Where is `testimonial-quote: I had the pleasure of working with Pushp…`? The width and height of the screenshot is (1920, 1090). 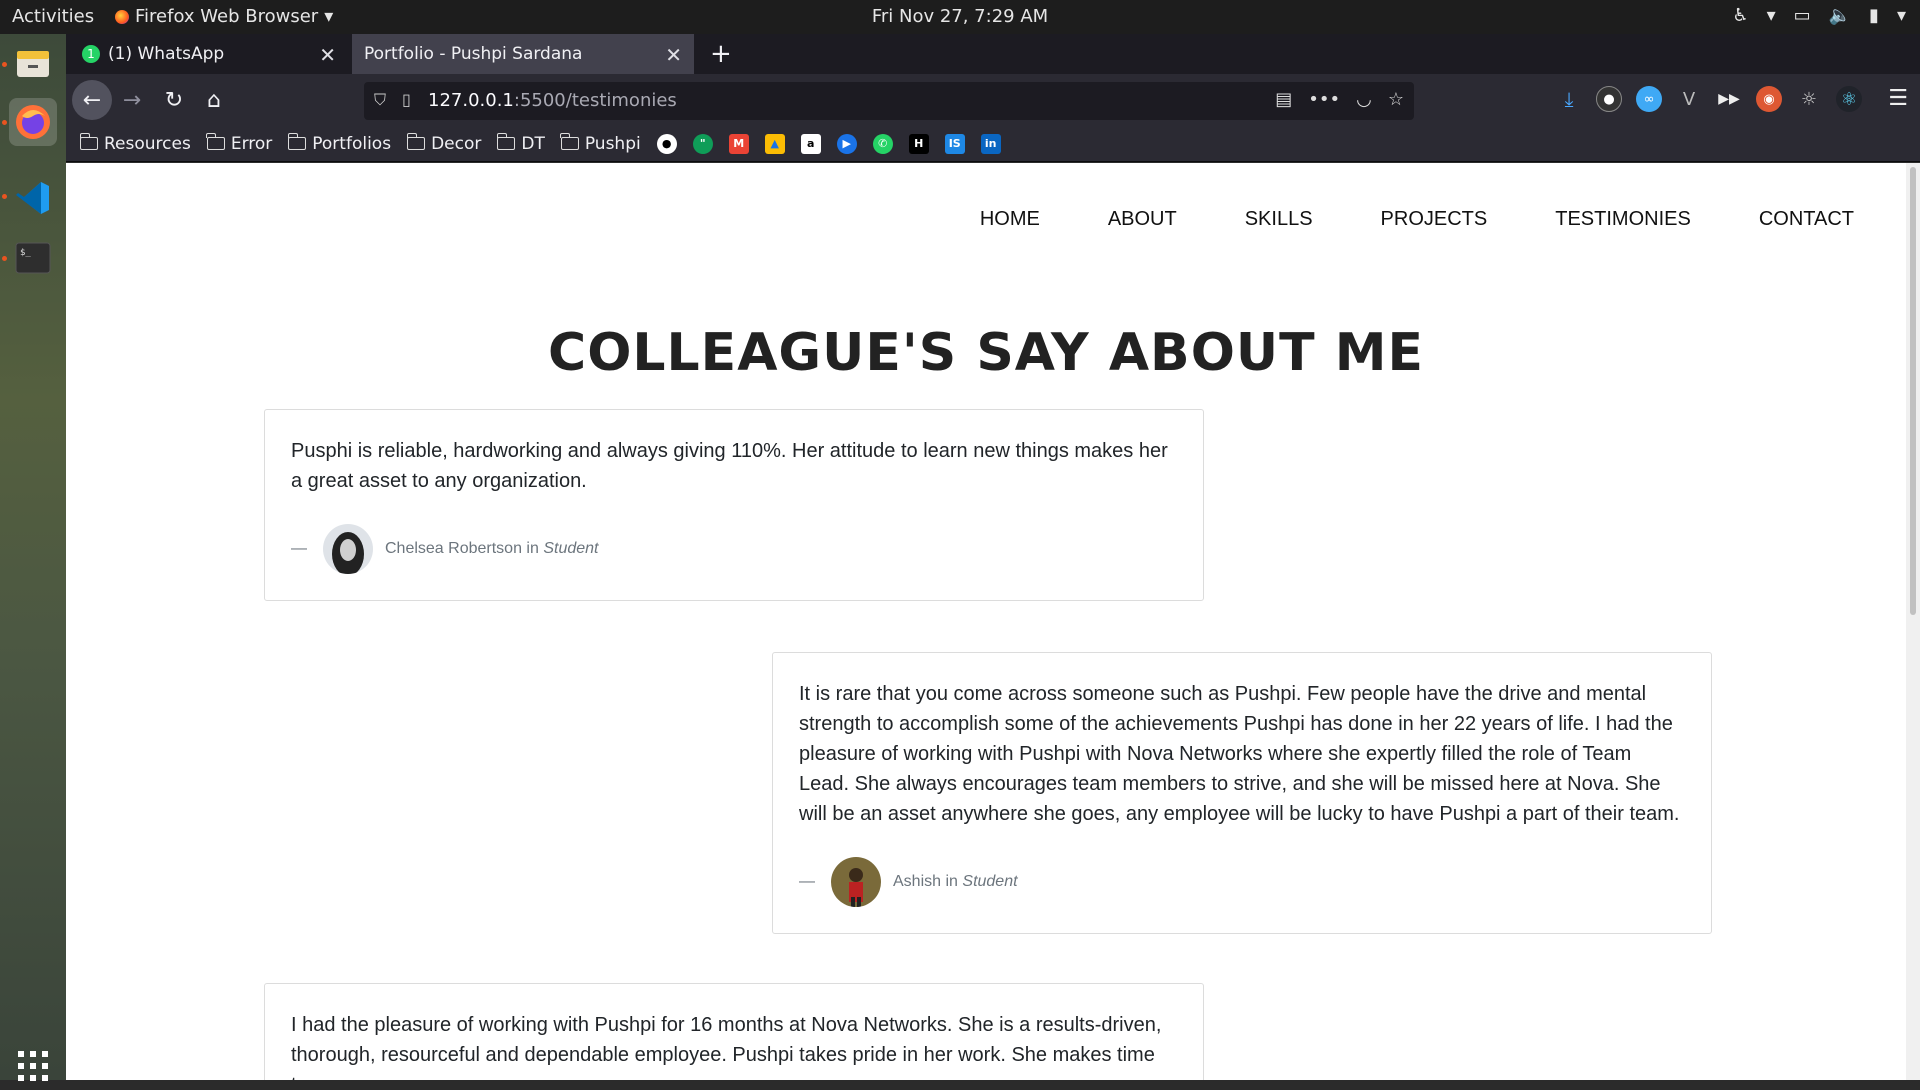 testimonial-quote: I had the pleasure of working with Pushp… is located at coordinates (726, 1047).